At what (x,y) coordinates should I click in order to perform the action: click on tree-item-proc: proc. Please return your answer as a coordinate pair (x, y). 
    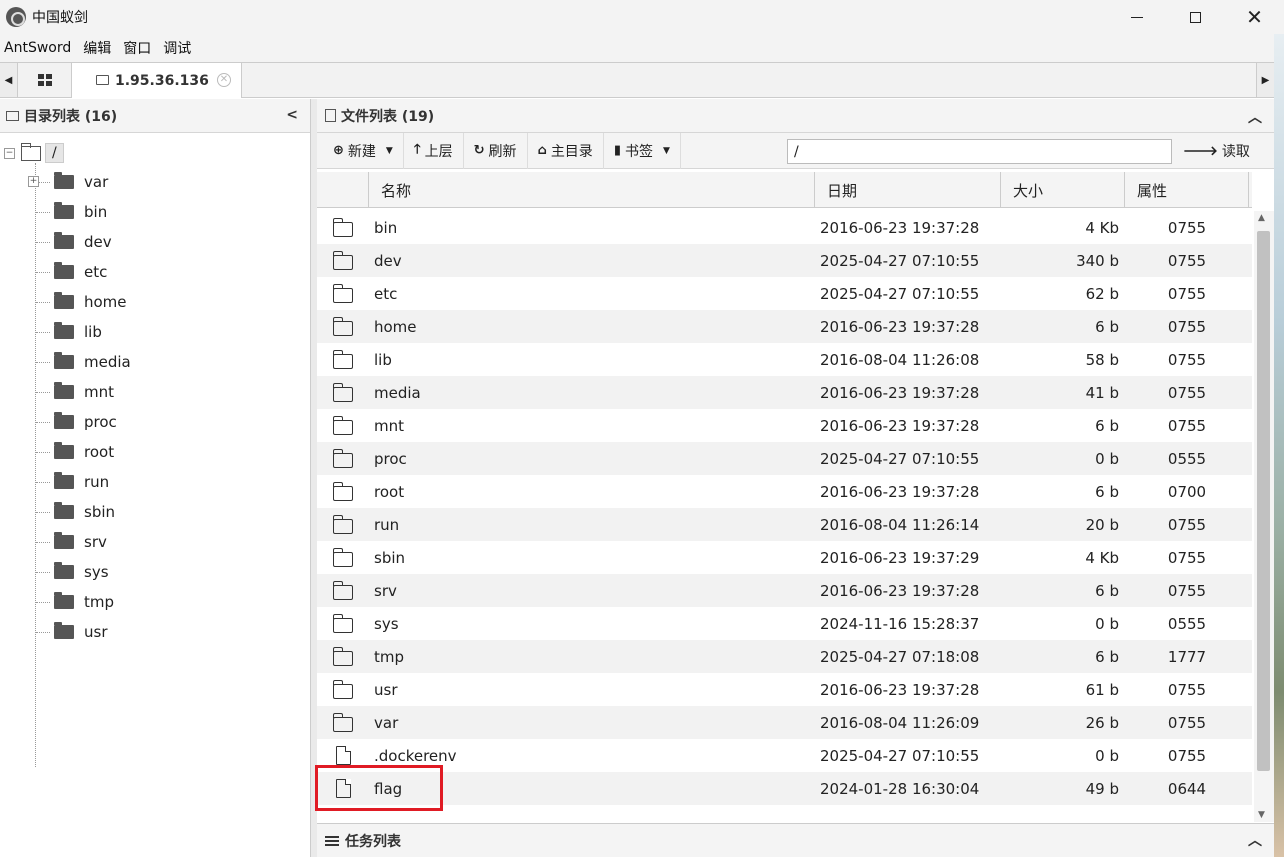
    Looking at the image, I should click on (72, 422).